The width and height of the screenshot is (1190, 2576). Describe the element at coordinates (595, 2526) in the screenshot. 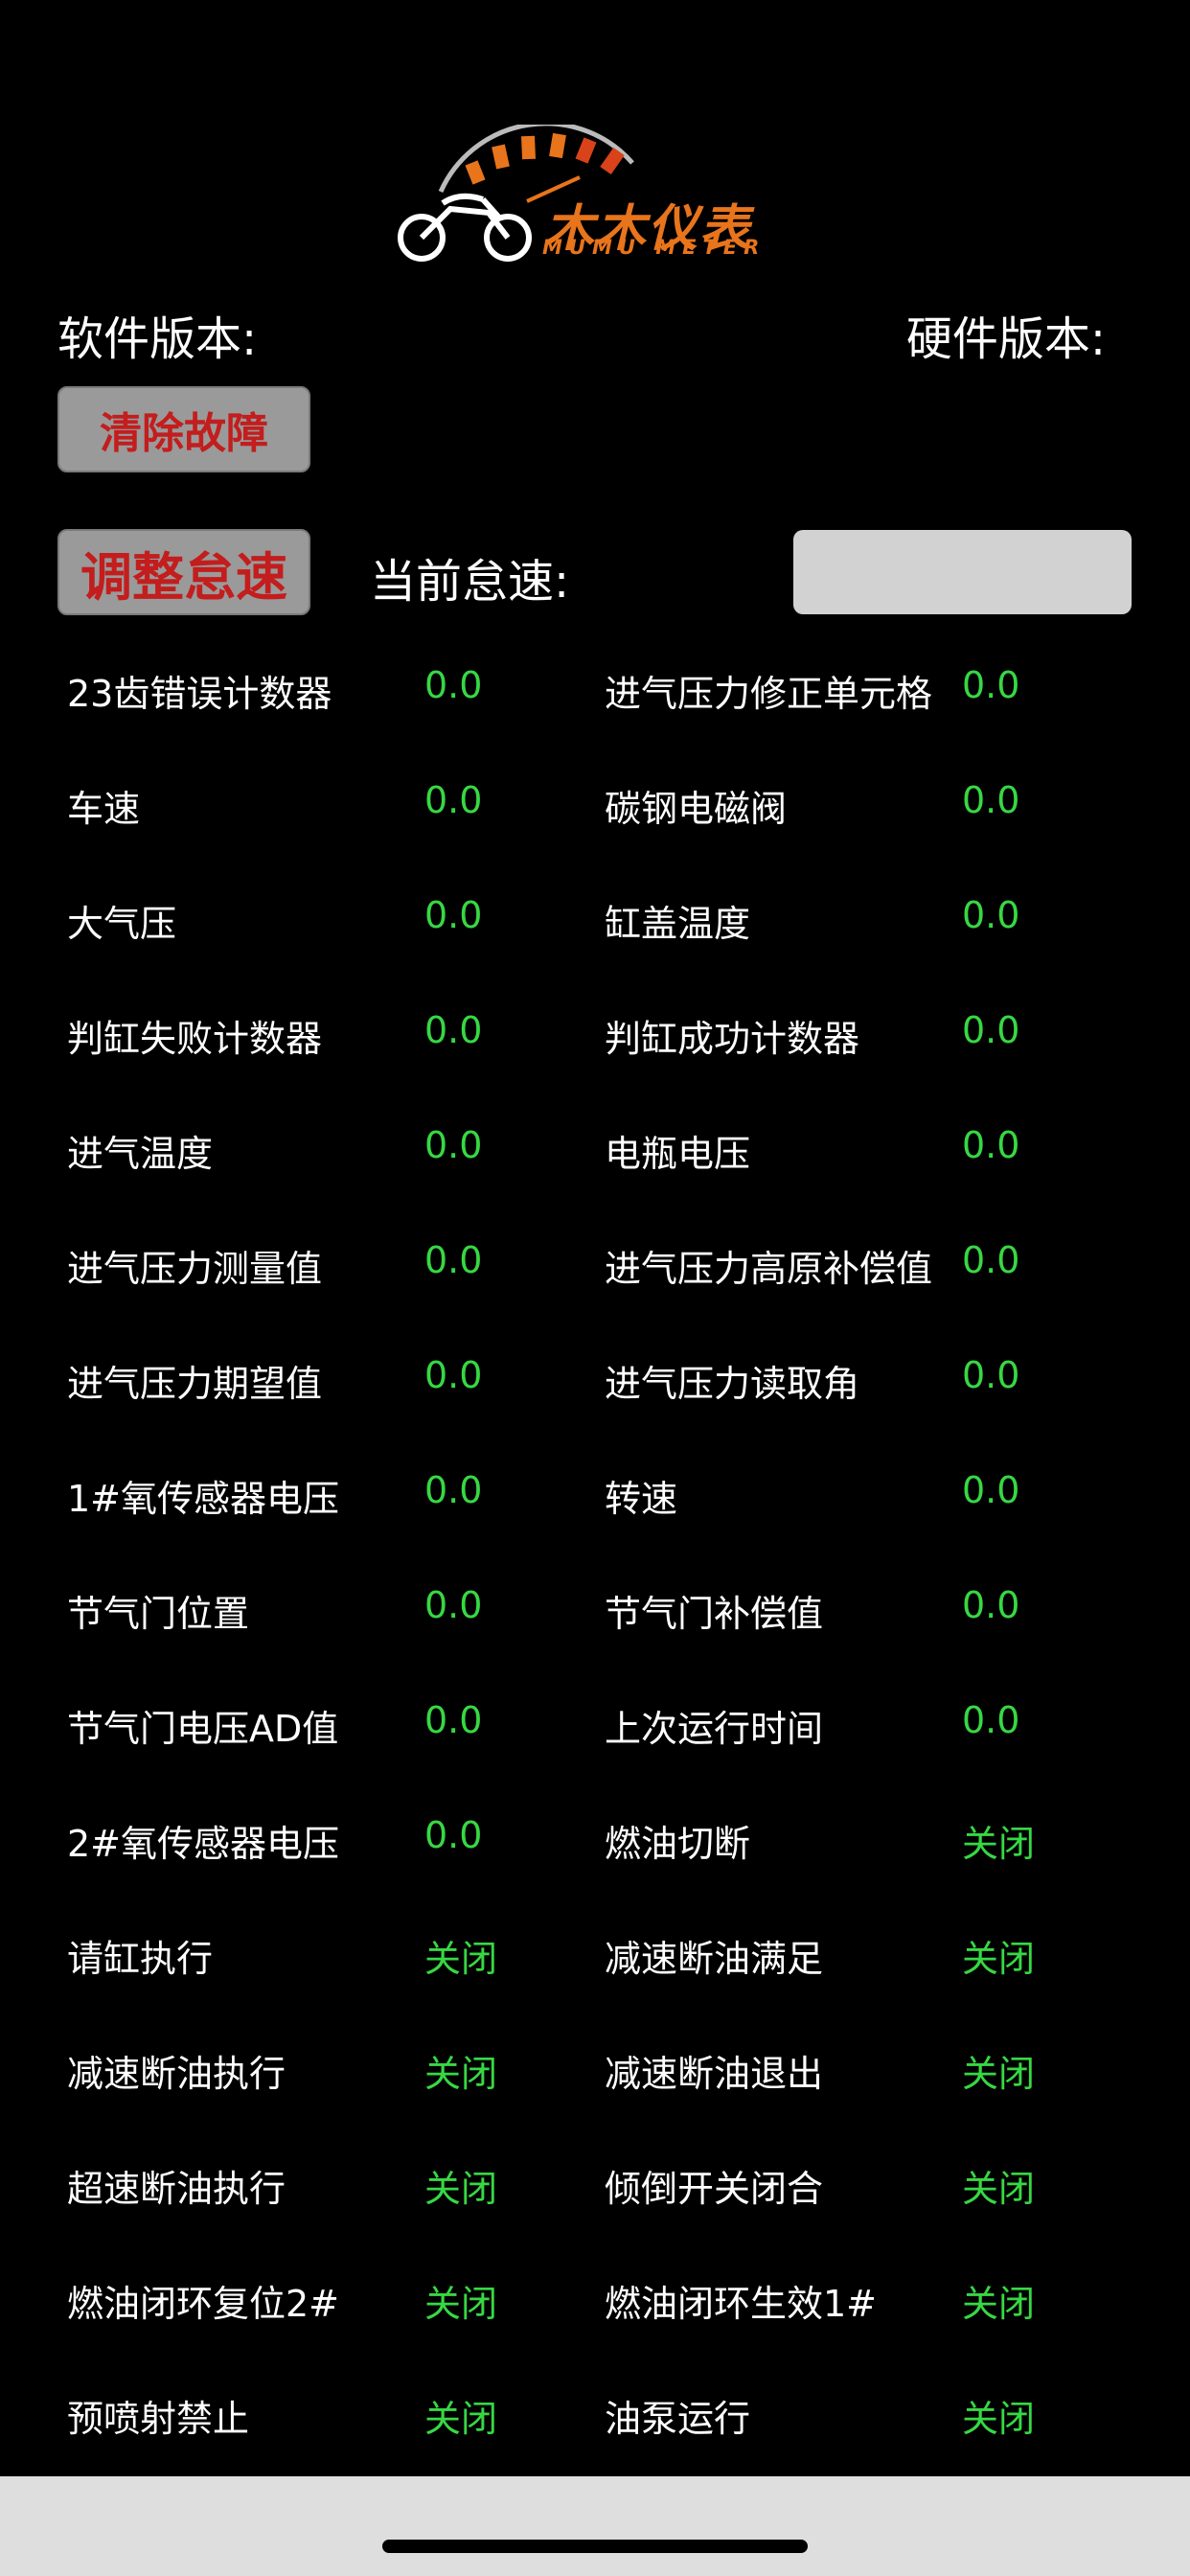

I see `bottom-bar` at that location.